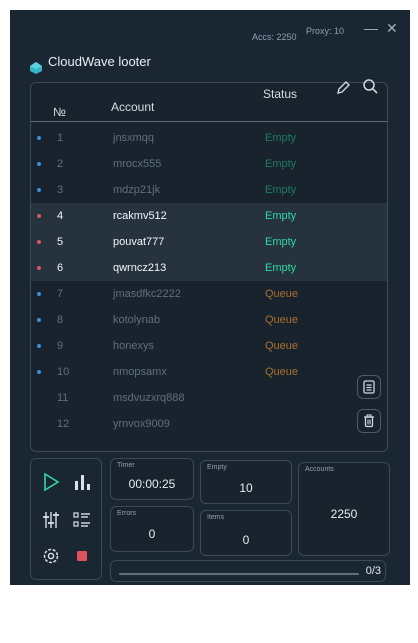 This screenshot has height=643, width=418. Describe the element at coordinates (60, 216) in the screenshot. I see `row-number: 4` at that location.